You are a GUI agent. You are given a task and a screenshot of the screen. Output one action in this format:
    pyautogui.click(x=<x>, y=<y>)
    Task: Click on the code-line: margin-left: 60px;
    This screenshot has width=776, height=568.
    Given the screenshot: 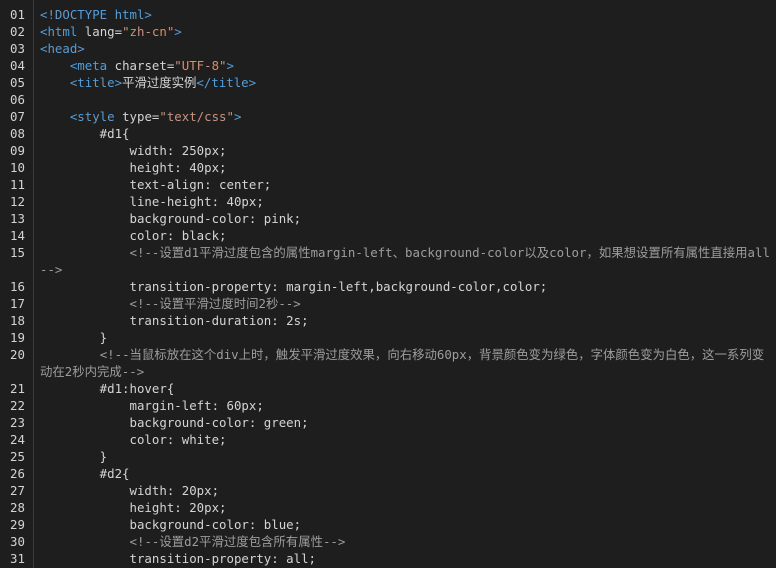 What is the action you would take?
    pyautogui.click(x=406, y=405)
    